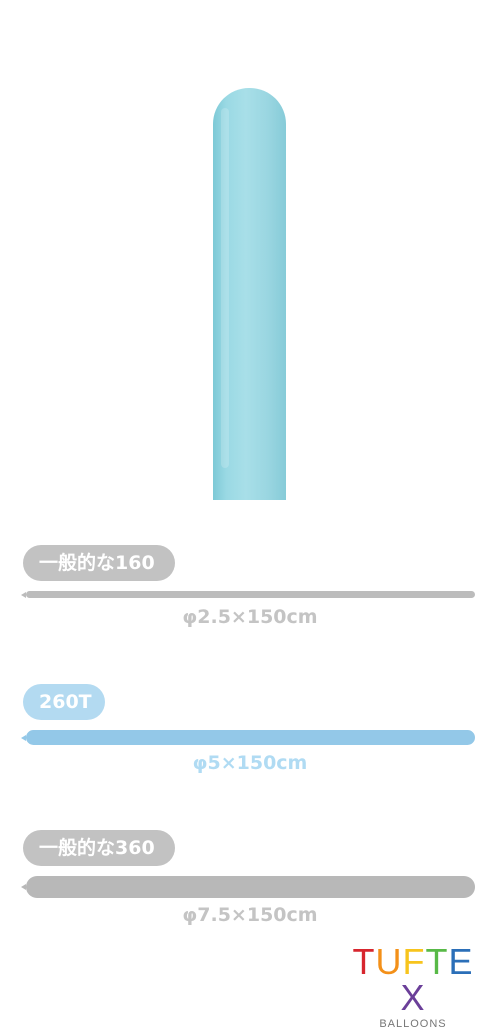 Image resolution: width=500 pixels, height=1030 pixels. I want to click on dimension-260t: φ5×150cm, so click(250, 763).